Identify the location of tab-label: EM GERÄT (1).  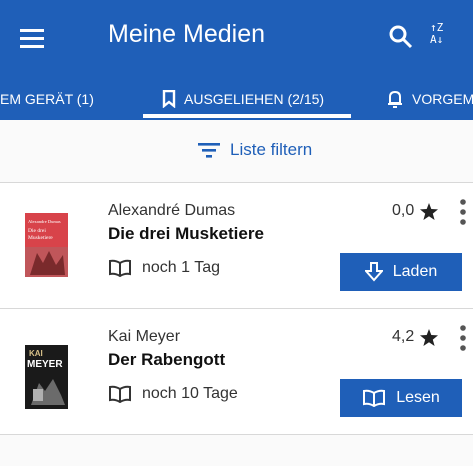
(47, 99).